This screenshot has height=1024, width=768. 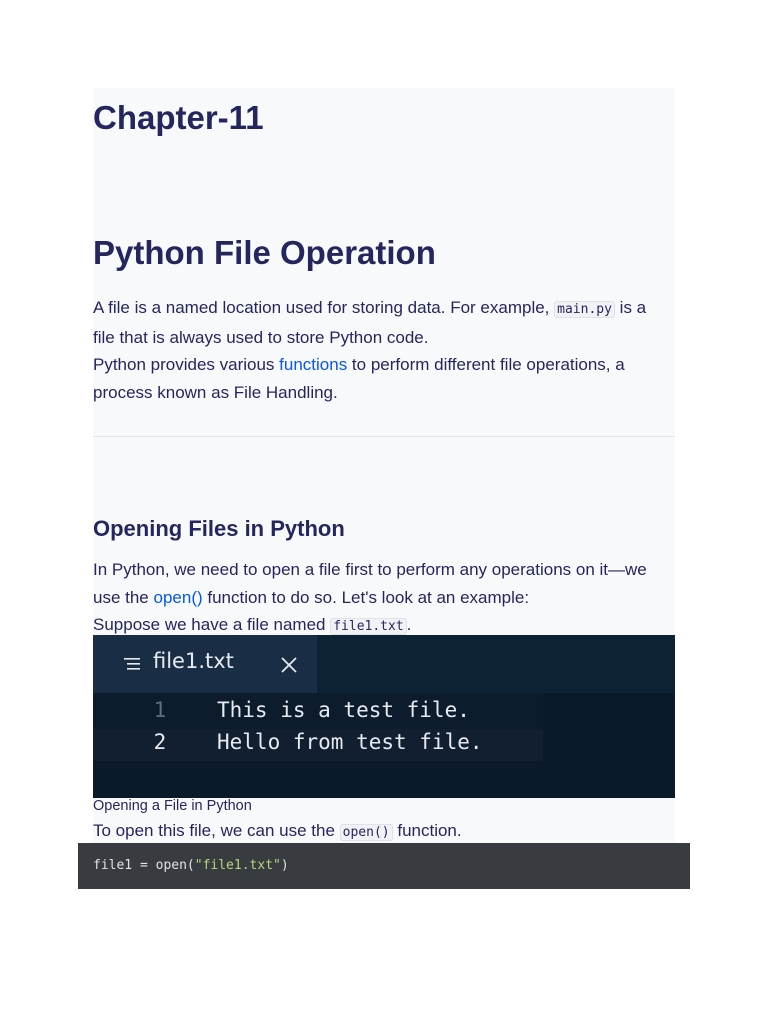 I want to click on inline-code-main-py: main.py, so click(x=584, y=309).